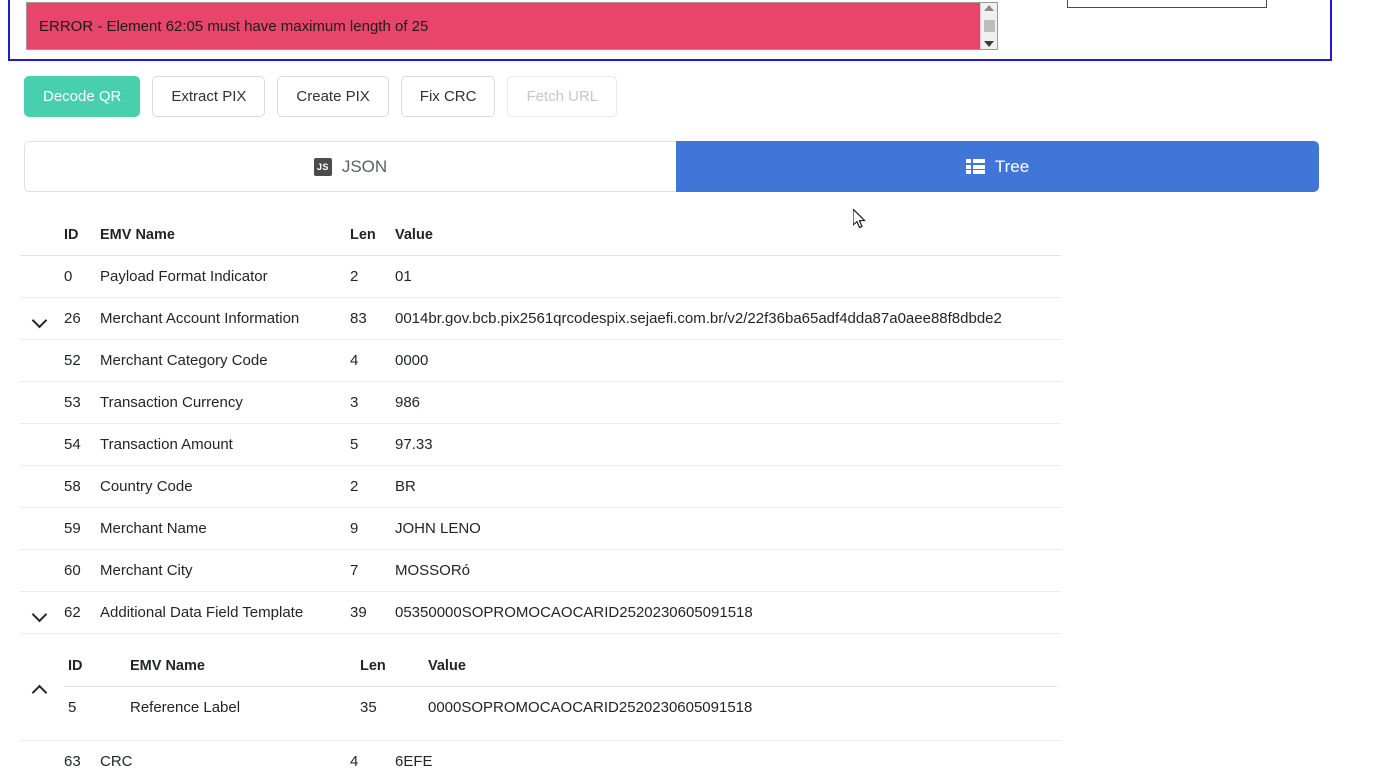  I want to click on nested-header-id: ID, so click(95, 666).